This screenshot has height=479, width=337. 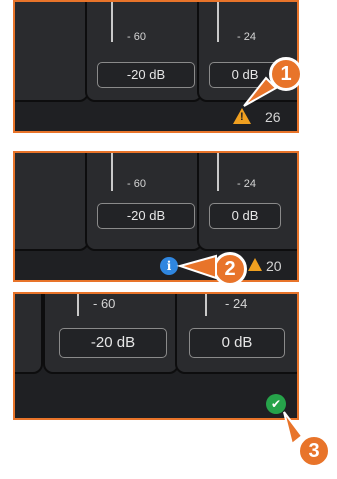 I want to click on warning-icon, so click(x=255, y=264).